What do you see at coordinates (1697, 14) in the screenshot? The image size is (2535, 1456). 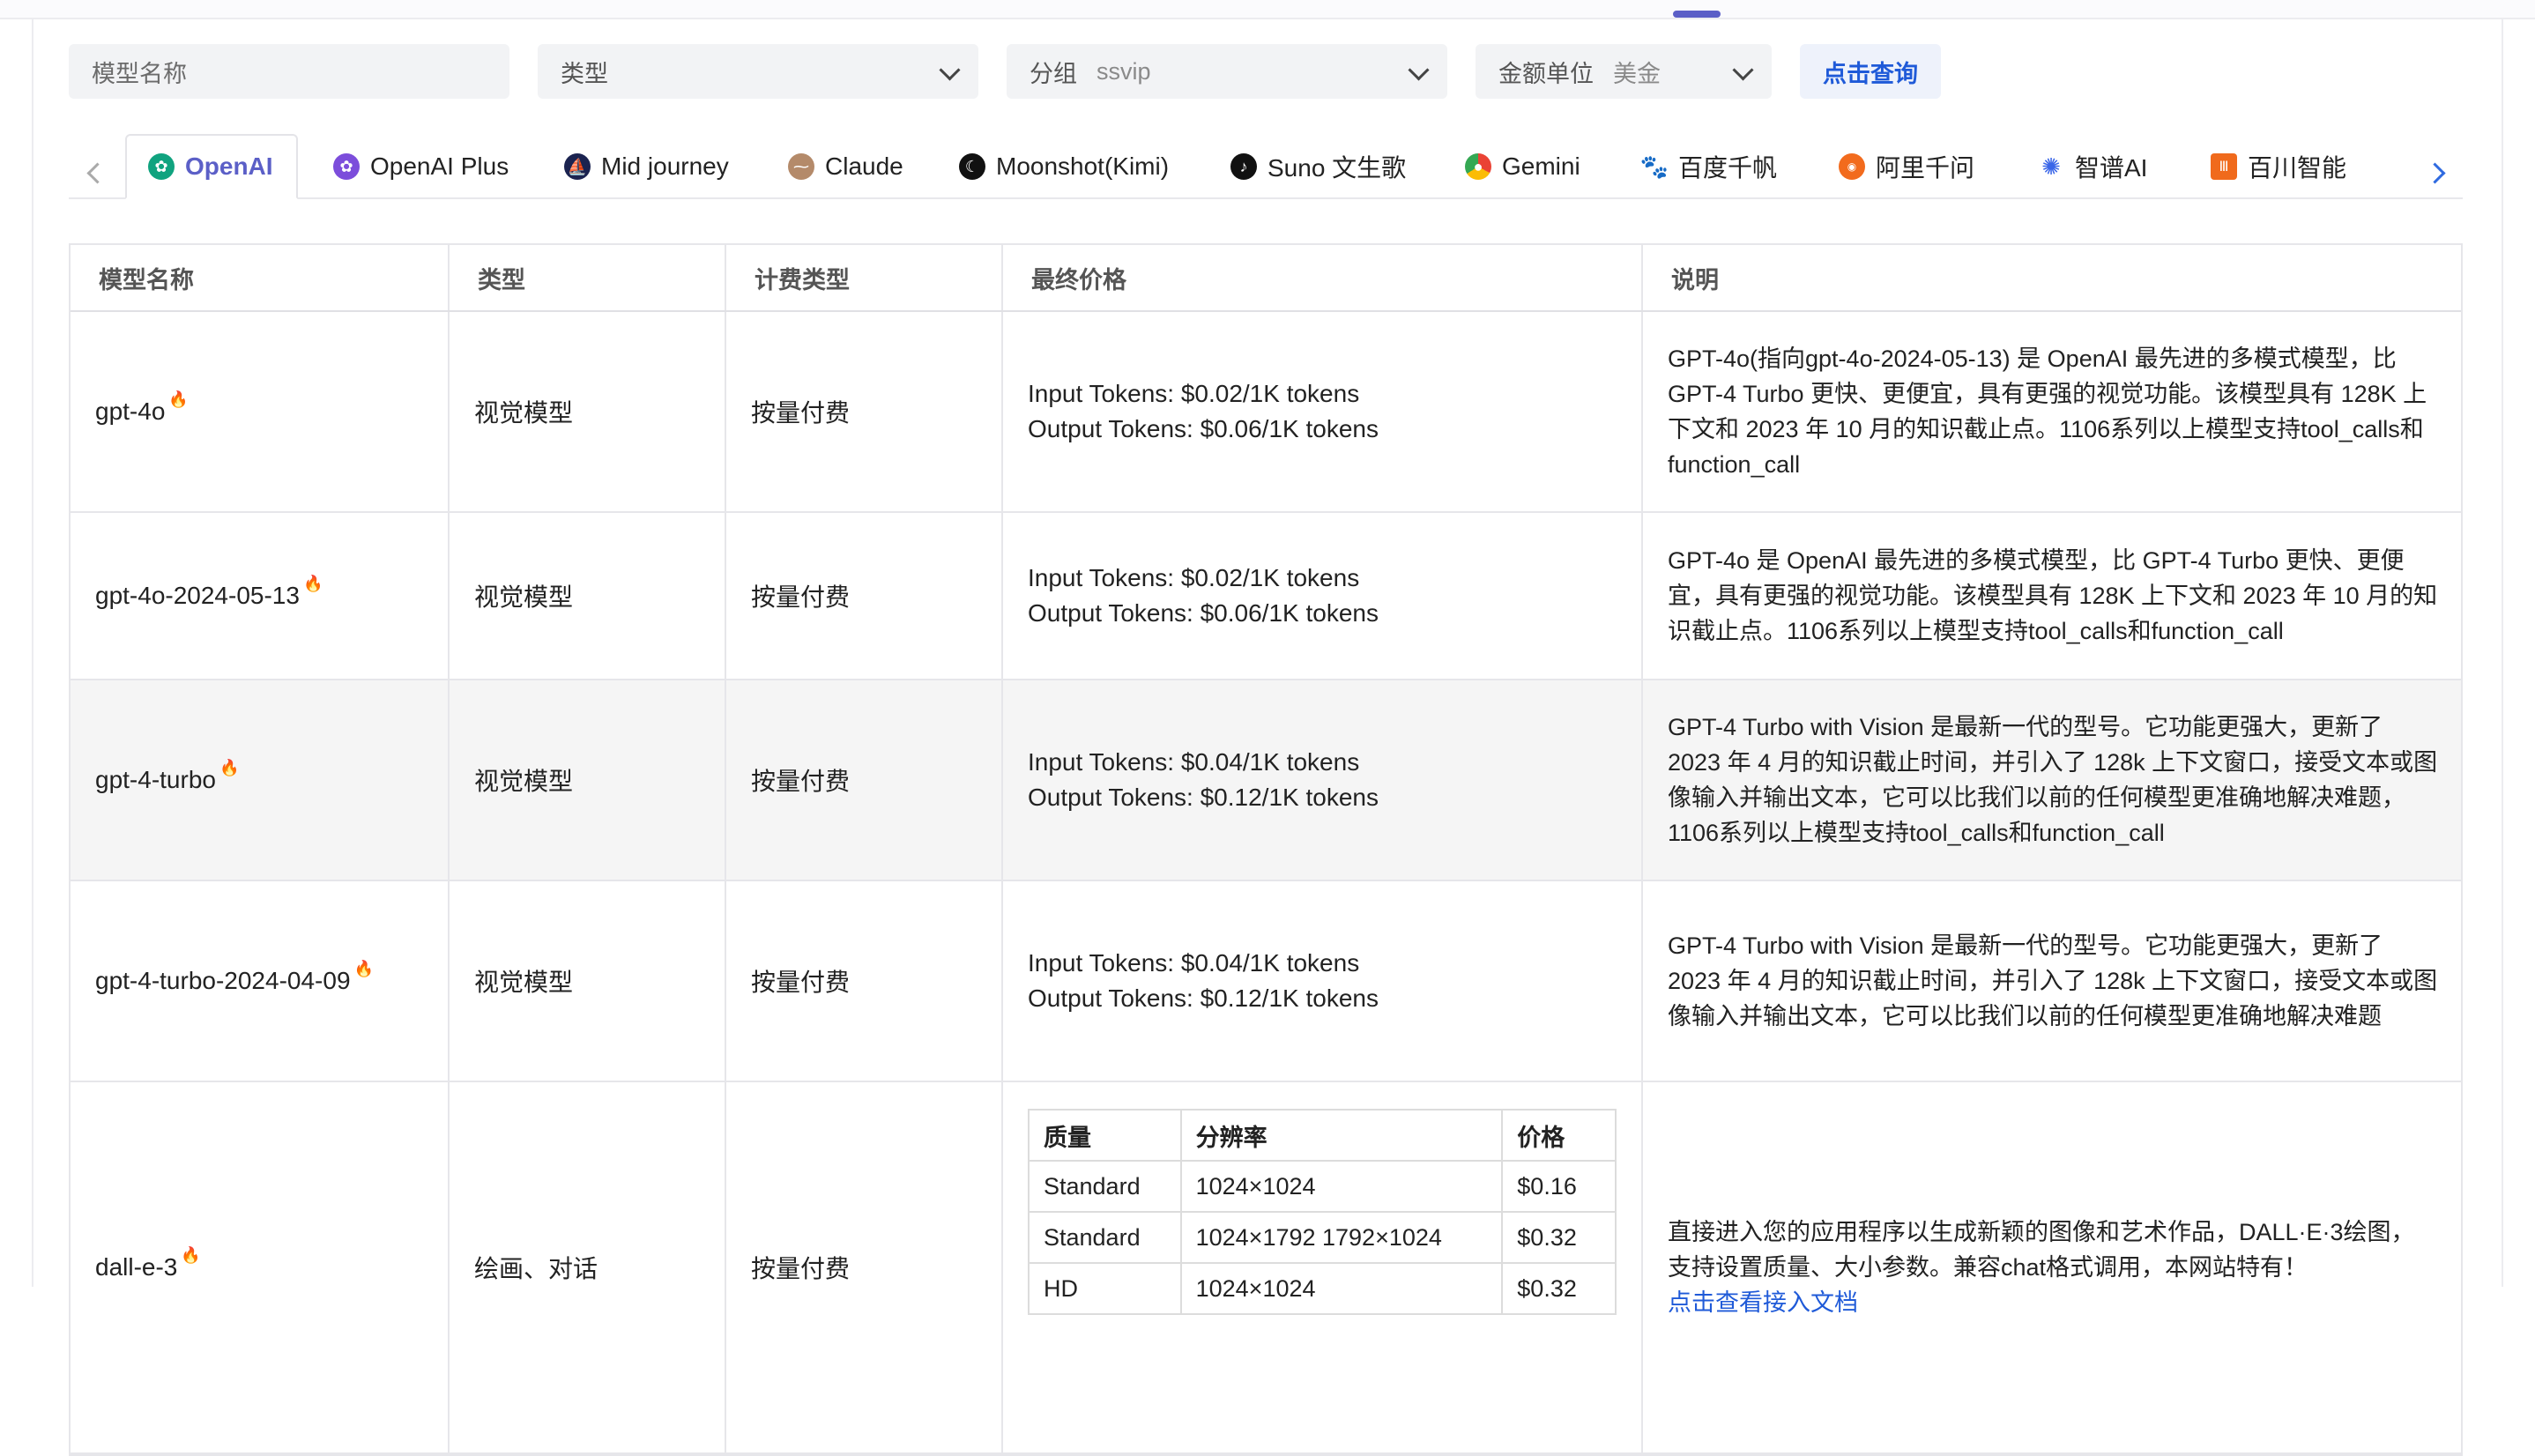 I see `active-nav-indicator` at bounding box center [1697, 14].